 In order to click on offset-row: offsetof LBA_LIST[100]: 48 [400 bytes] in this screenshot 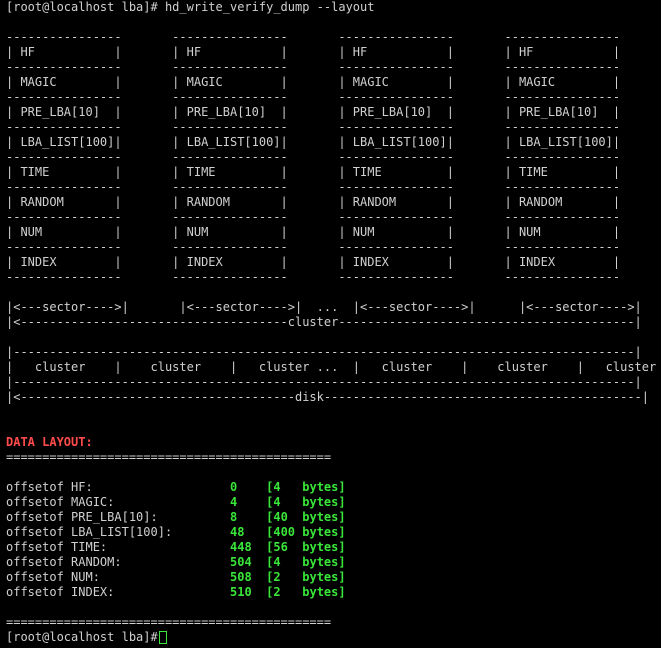, I will do `click(176, 532)`.